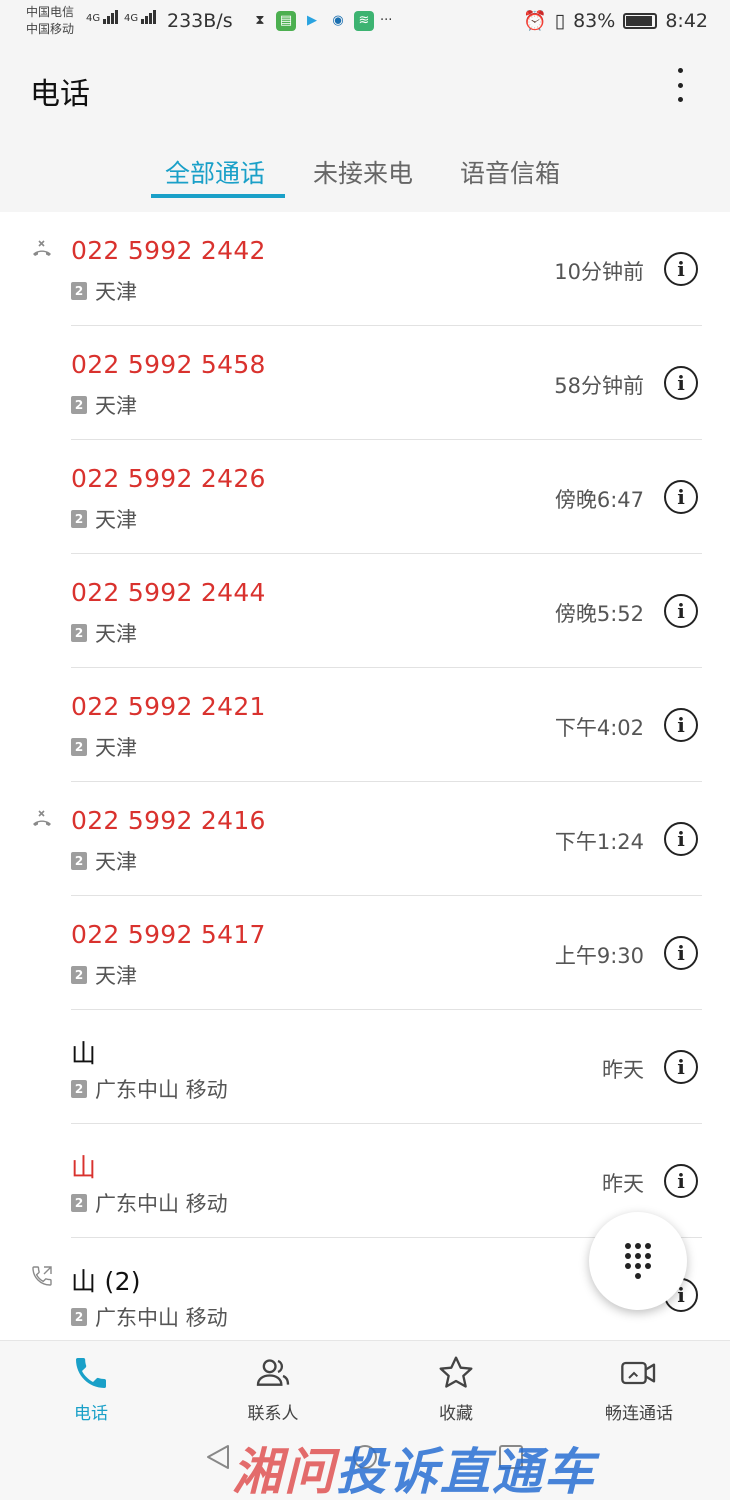  What do you see at coordinates (365, 269) in the screenshot?
I see `call-log-row: 022 5992 2442 2 天津 10分钟前 i` at bounding box center [365, 269].